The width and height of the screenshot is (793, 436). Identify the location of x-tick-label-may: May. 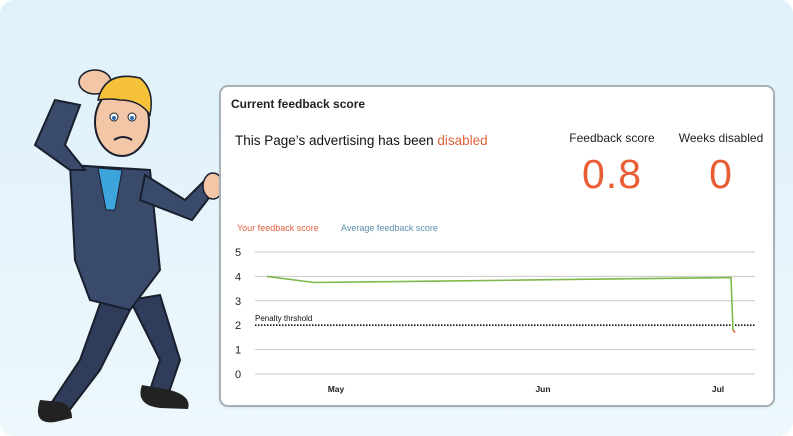
(336, 389).